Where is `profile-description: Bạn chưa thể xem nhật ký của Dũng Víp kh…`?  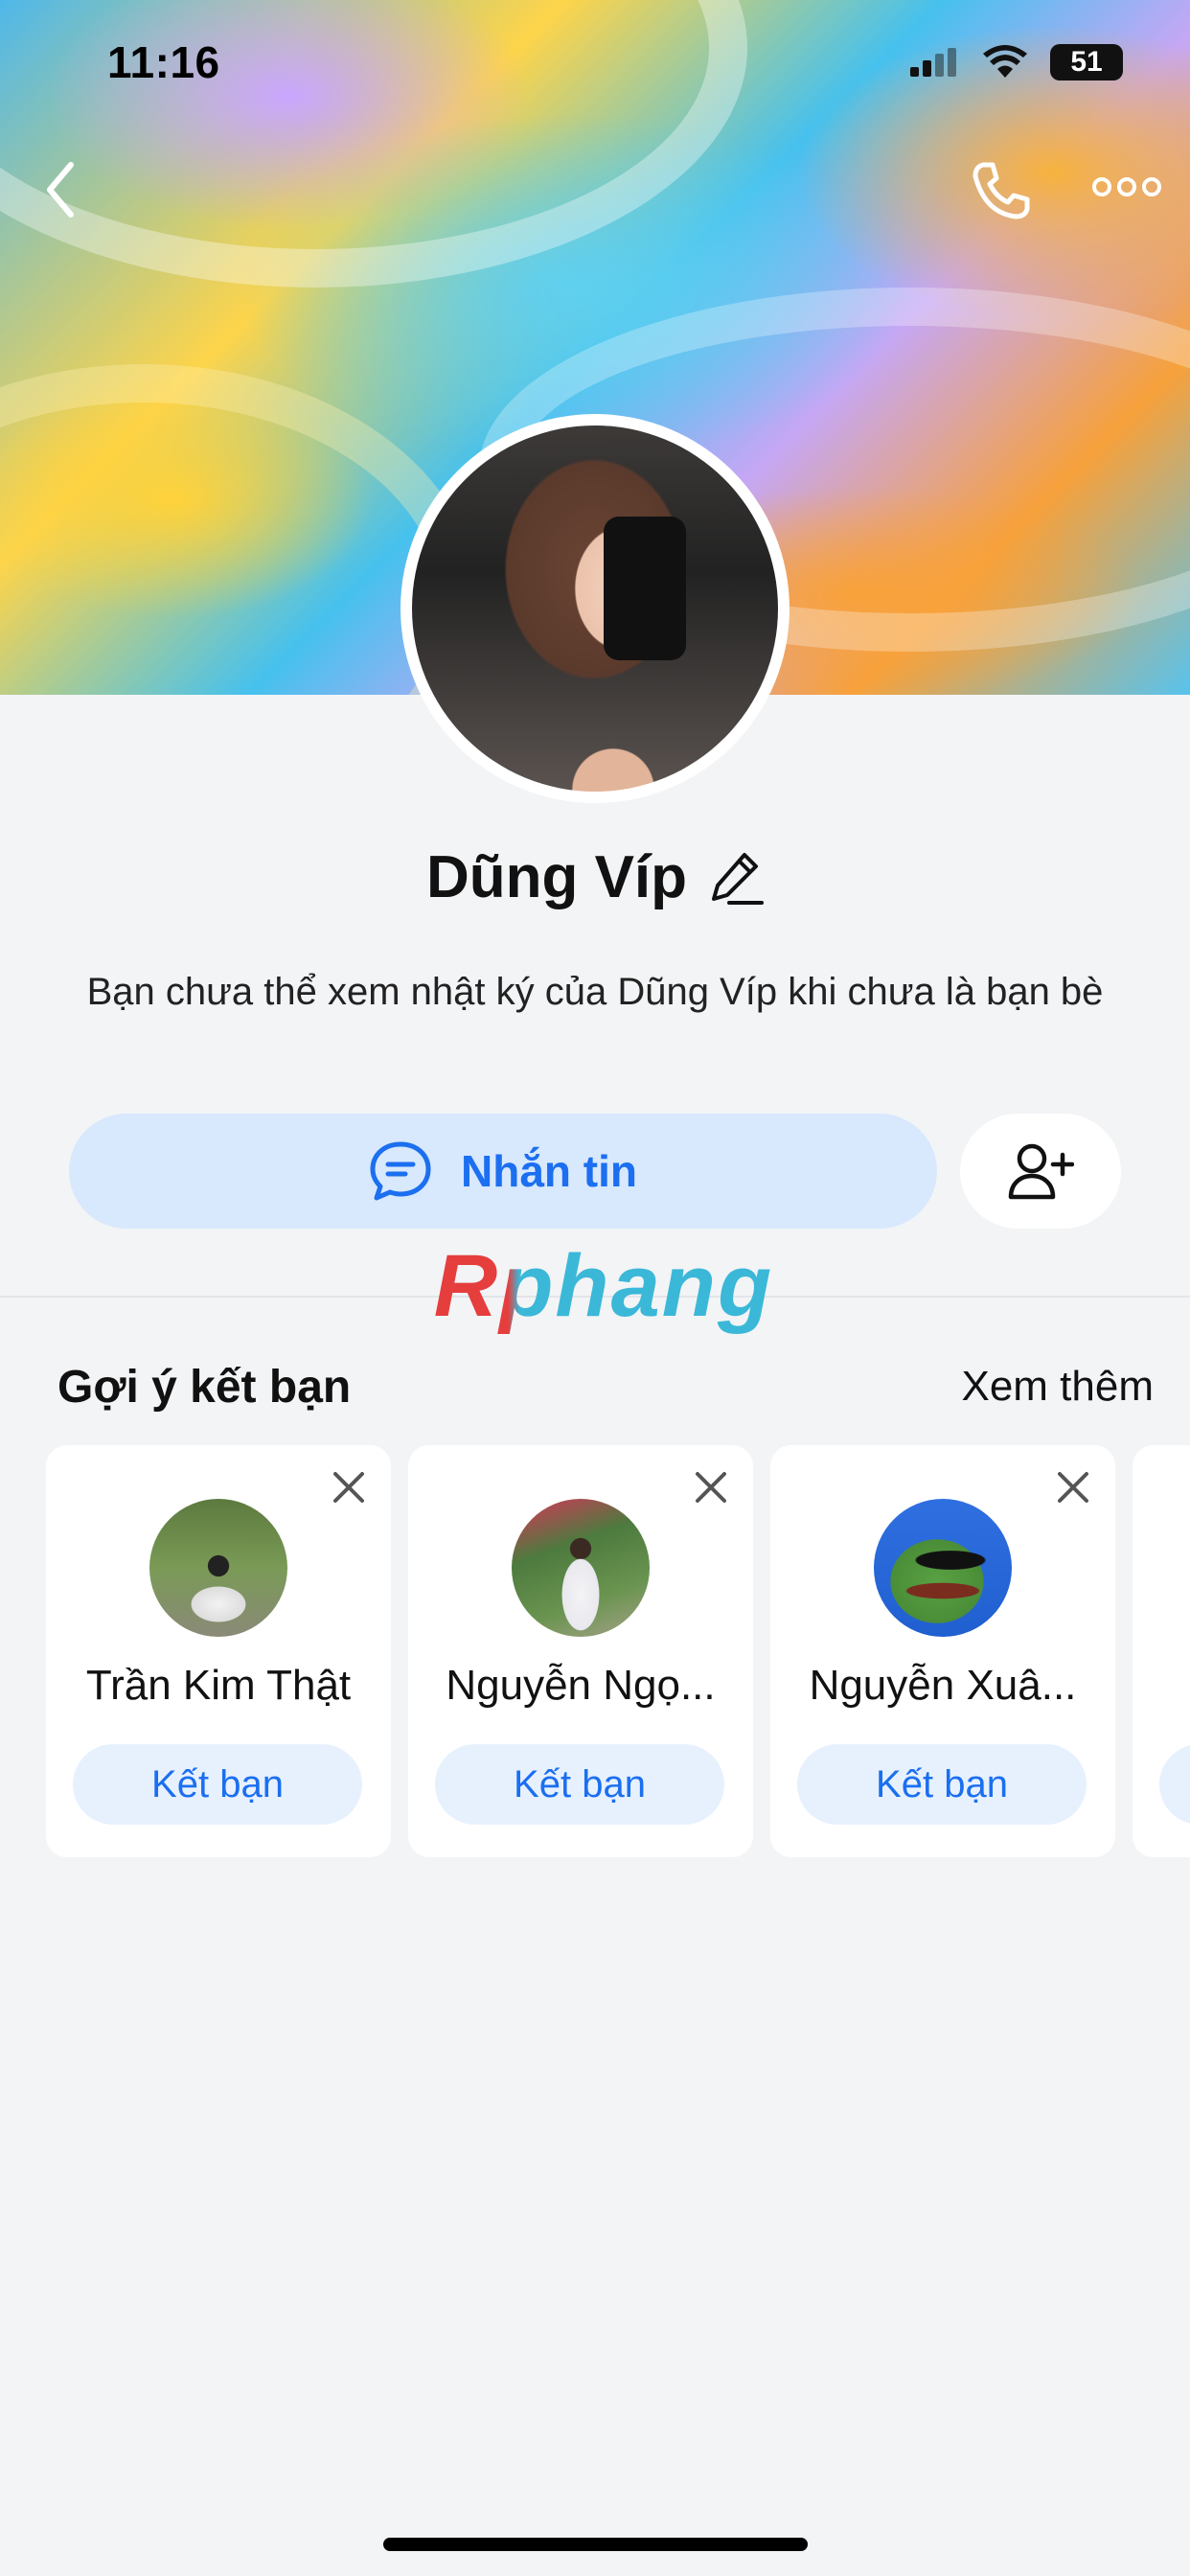 profile-description: Bạn chưa thể xem nhật ký của Dũng Víp kh… is located at coordinates (595, 992).